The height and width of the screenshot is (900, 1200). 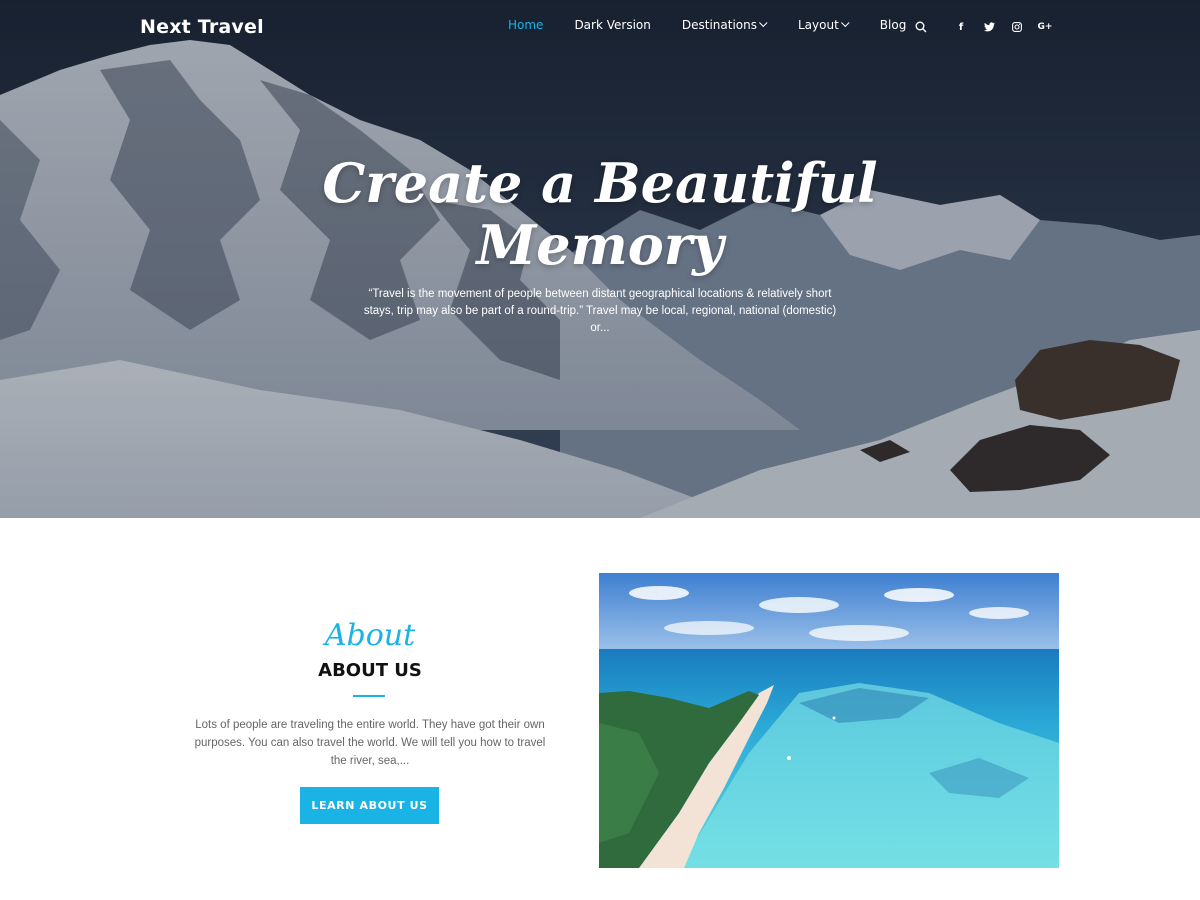 What do you see at coordinates (989, 27) in the screenshot?
I see `twitter-icon` at bounding box center [989, 27].